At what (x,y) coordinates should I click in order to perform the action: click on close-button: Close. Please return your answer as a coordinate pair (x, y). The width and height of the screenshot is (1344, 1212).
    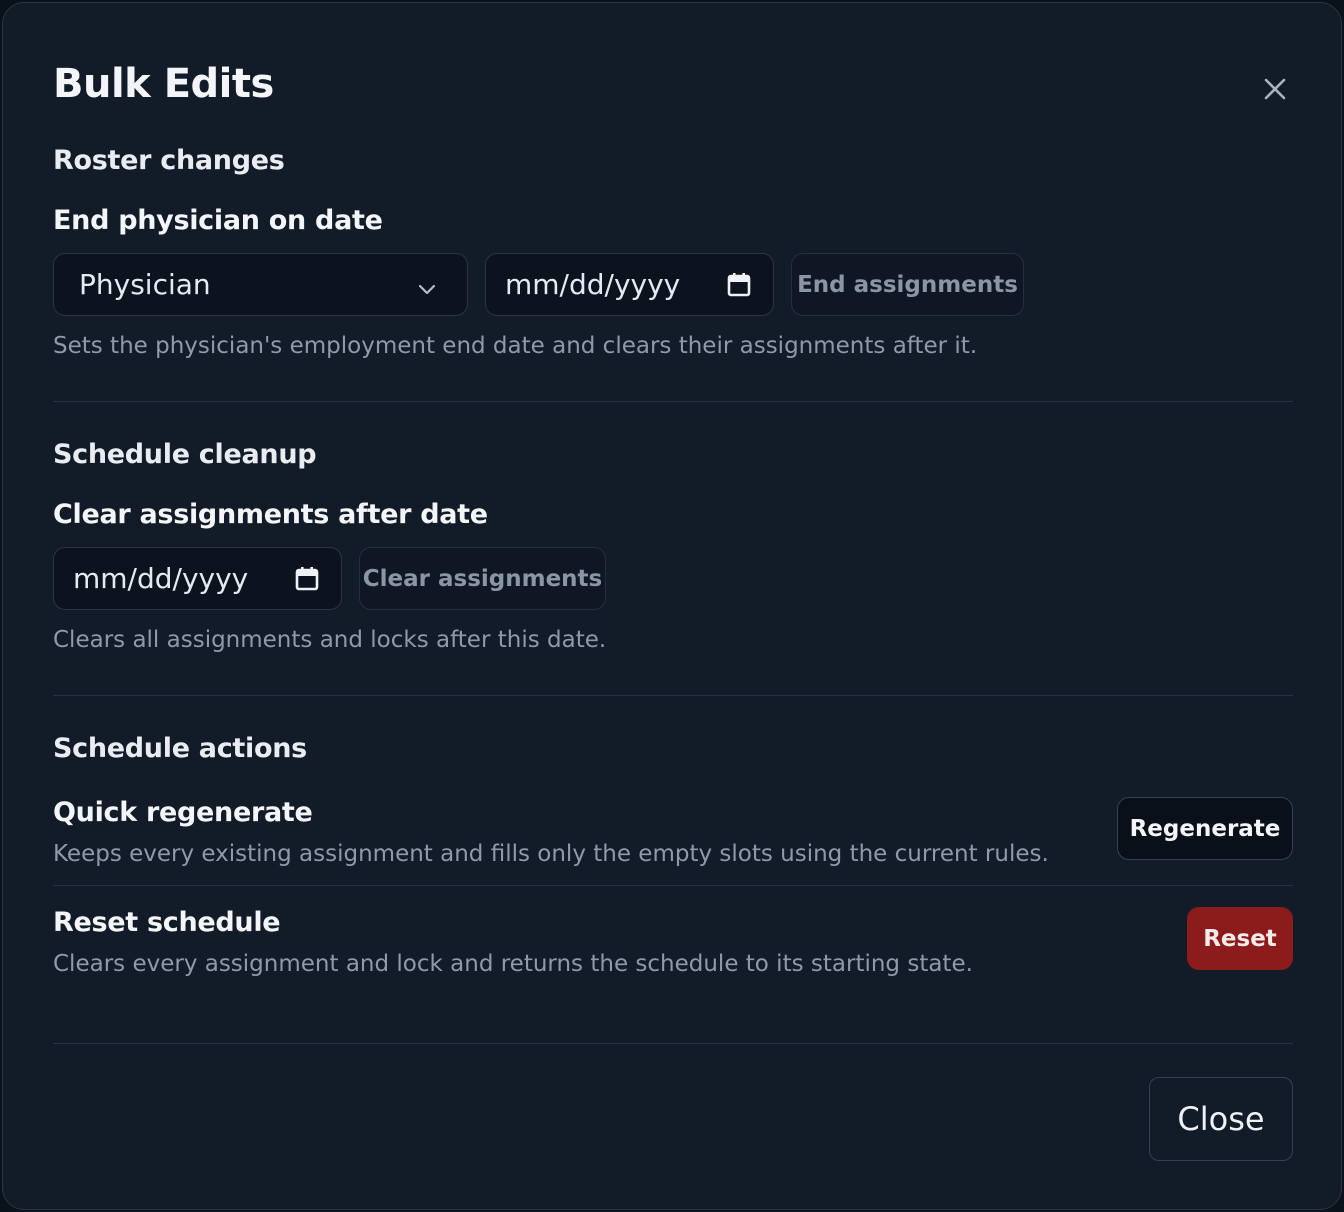
    Looking at the image, I should click on (1221, 1119).